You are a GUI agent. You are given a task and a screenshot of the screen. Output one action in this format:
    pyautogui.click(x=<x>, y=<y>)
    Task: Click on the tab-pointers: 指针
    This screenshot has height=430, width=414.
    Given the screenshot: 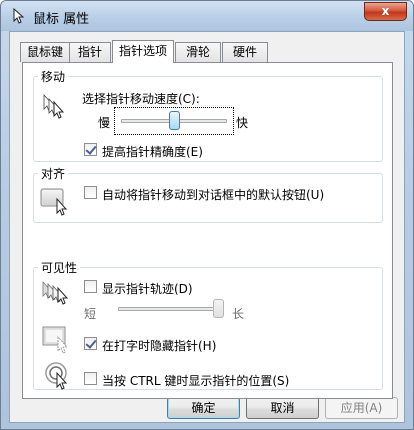 What is the action you would take?
    pyautogui.click(x=90, y=52)
    